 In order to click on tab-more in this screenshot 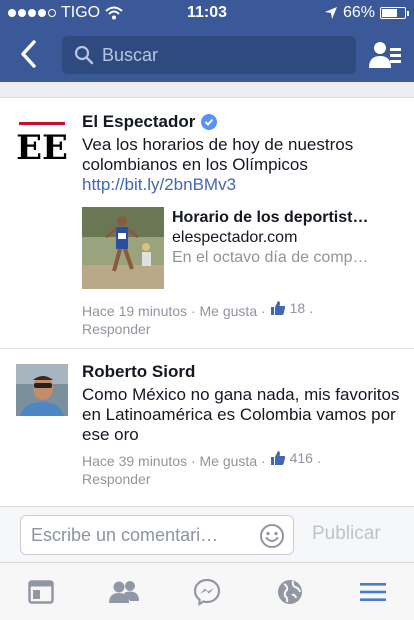, I will do `click(372, 591)`.